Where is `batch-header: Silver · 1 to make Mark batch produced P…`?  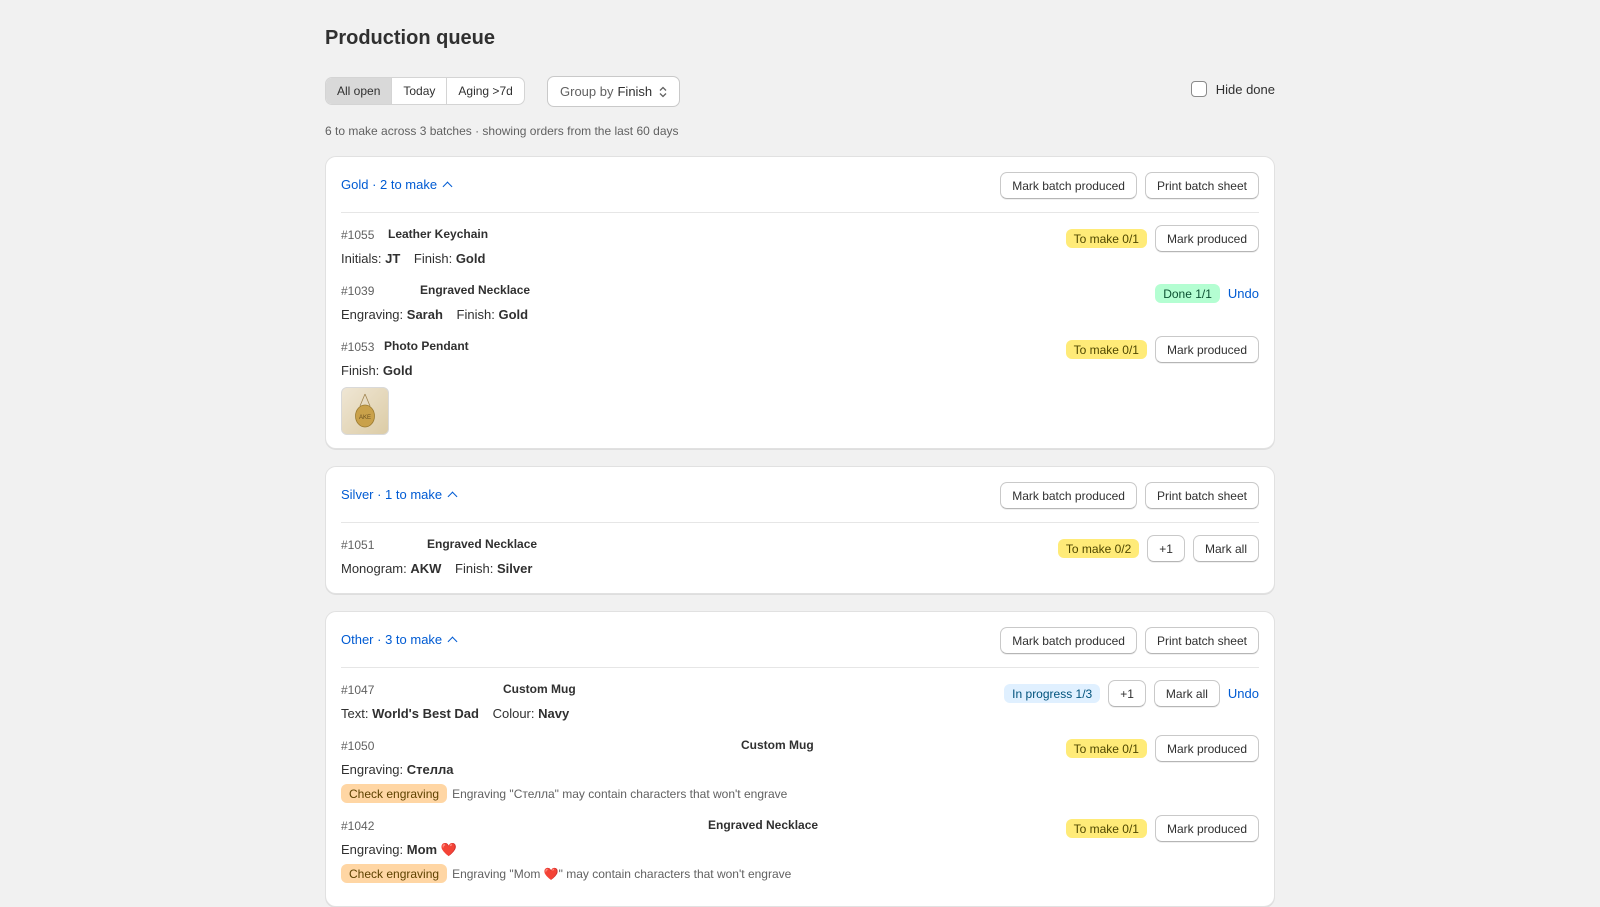 batch-header: Silver · 1 to make Mark batch produced P… is located at coordinates (800, 495).